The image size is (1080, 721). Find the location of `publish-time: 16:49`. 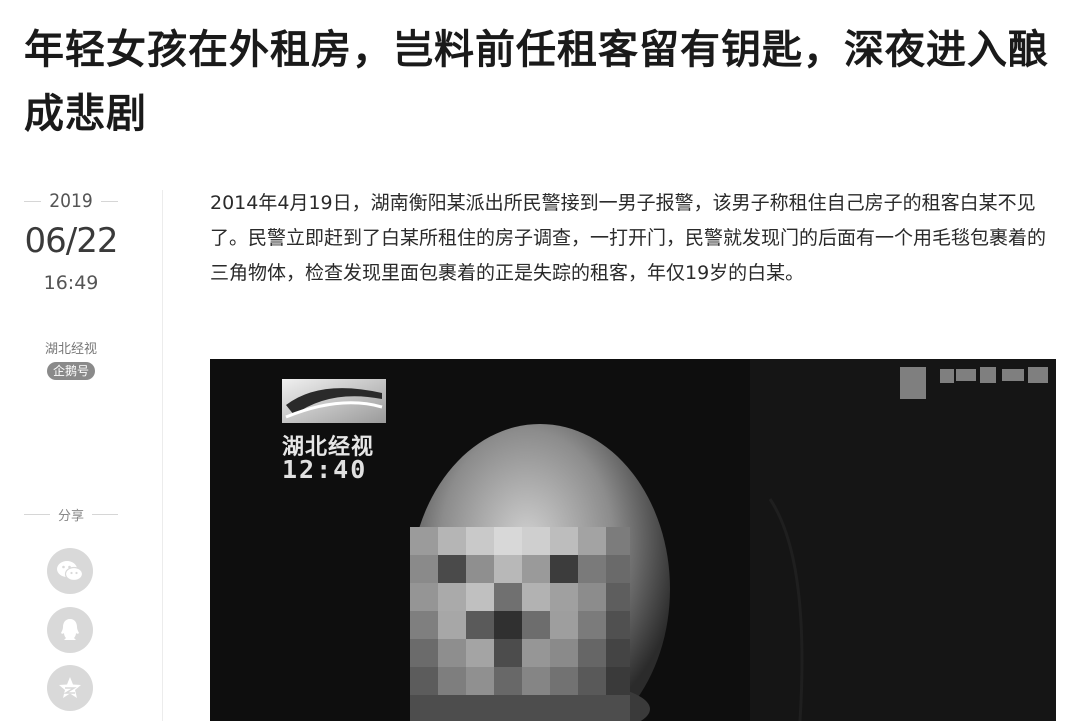

publish-time: 16:49 is located at coordinates (71, 283).